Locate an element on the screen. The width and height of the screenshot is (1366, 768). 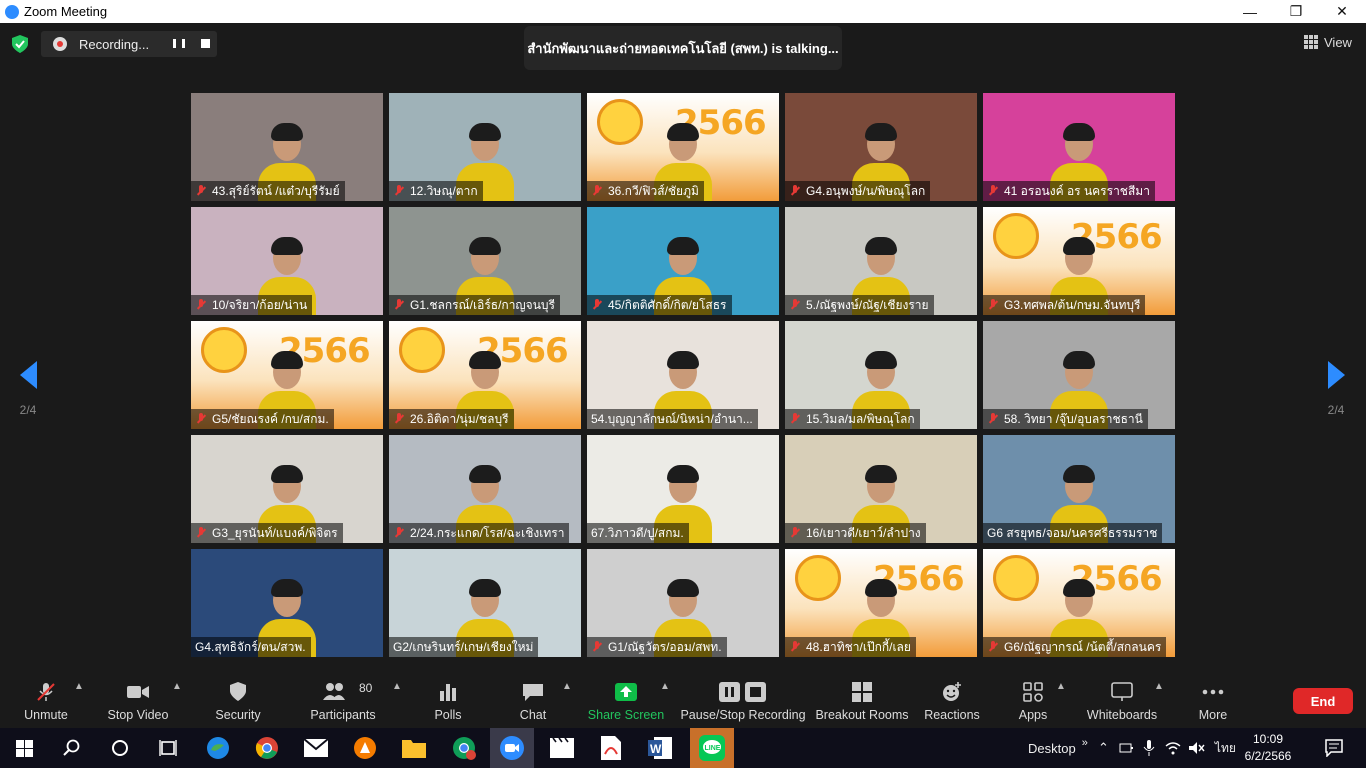
participants-options-caret: ▲ is located at coordinates (397, 686).